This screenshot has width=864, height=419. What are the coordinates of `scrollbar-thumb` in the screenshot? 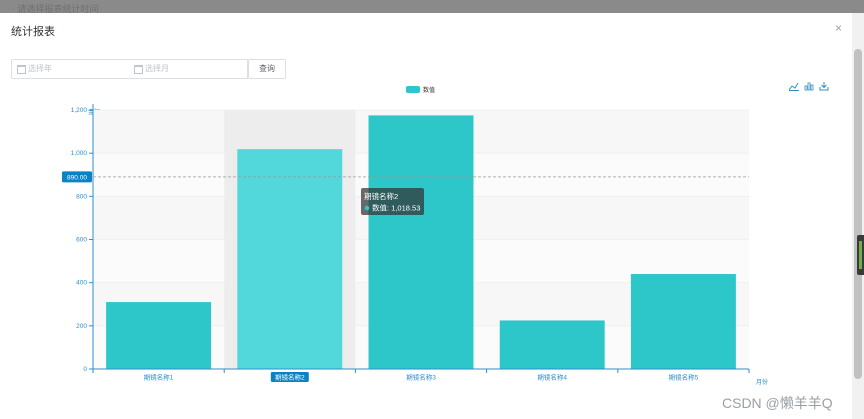 It's located at (858, 214).